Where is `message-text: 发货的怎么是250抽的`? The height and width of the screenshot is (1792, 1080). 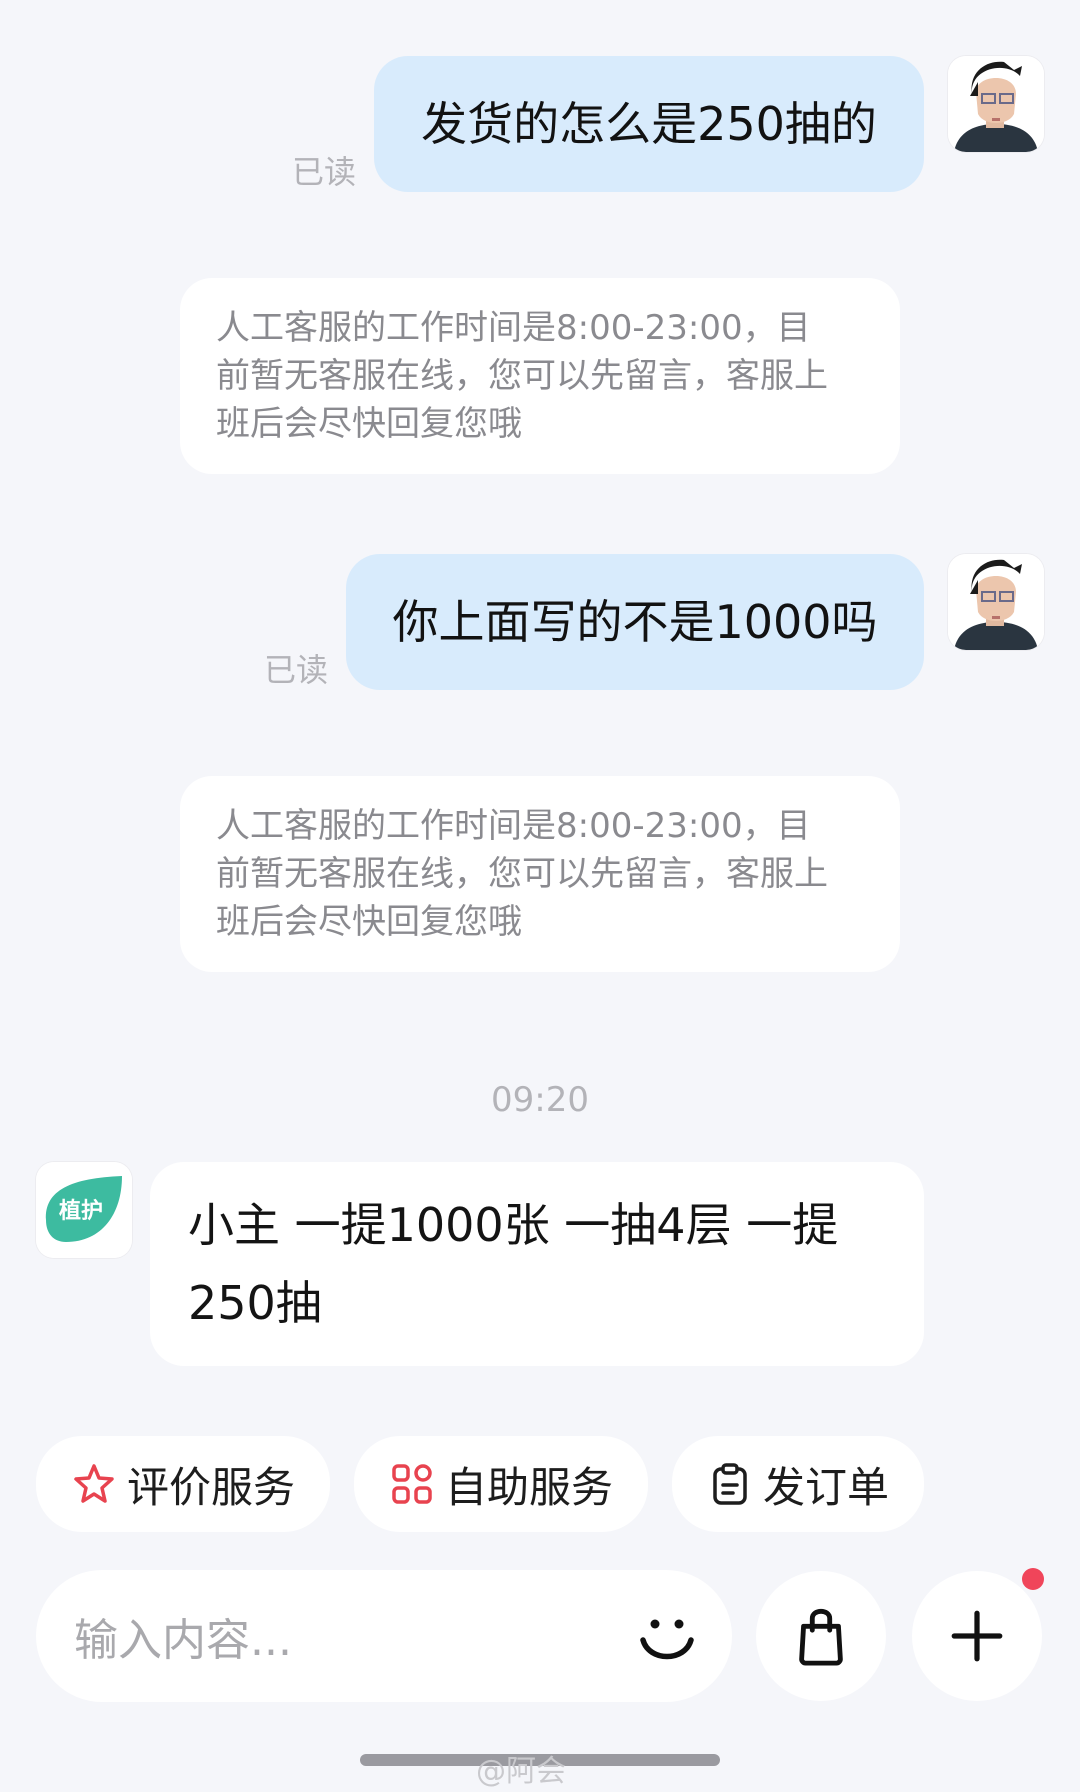 message-text: 发货的怎么是250抽的 is located at coordinates (649, 124).